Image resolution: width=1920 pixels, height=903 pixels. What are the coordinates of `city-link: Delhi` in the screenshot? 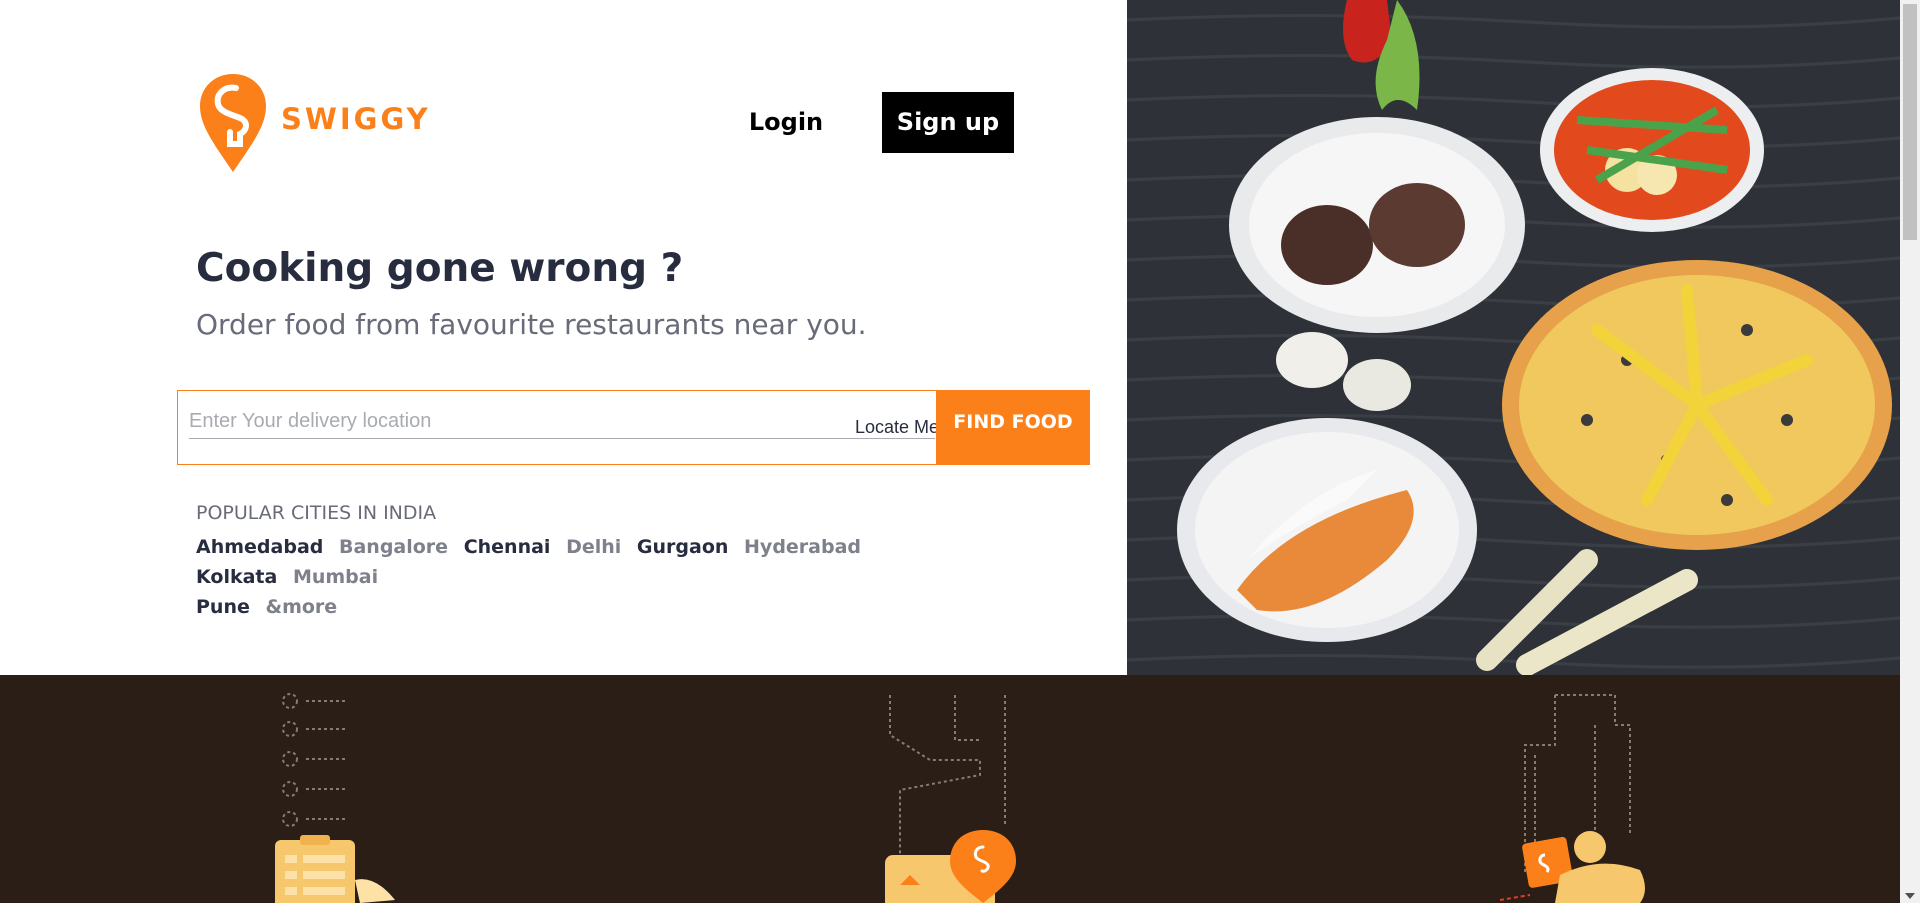 It's located at (593, 547).